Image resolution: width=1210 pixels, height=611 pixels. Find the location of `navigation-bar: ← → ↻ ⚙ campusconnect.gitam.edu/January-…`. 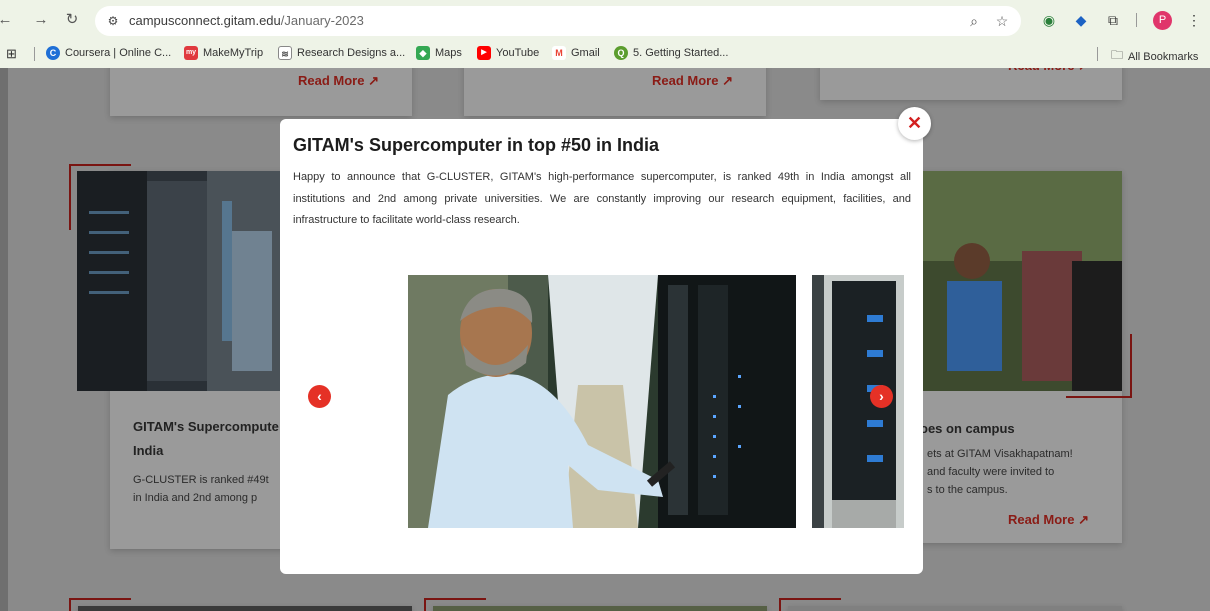

navigation-bar: ← → ↻ ⚙ campusconnect.gitam.edu/January-… is located at coordinates (605, 20).